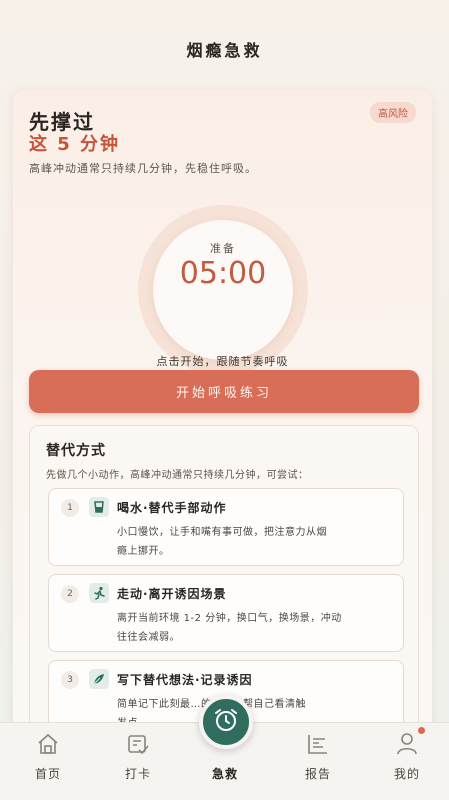 The image size is (449, 800). Describe the element at coordinates (407, 744) in the screenshot. I see `profile-icon` at that location.